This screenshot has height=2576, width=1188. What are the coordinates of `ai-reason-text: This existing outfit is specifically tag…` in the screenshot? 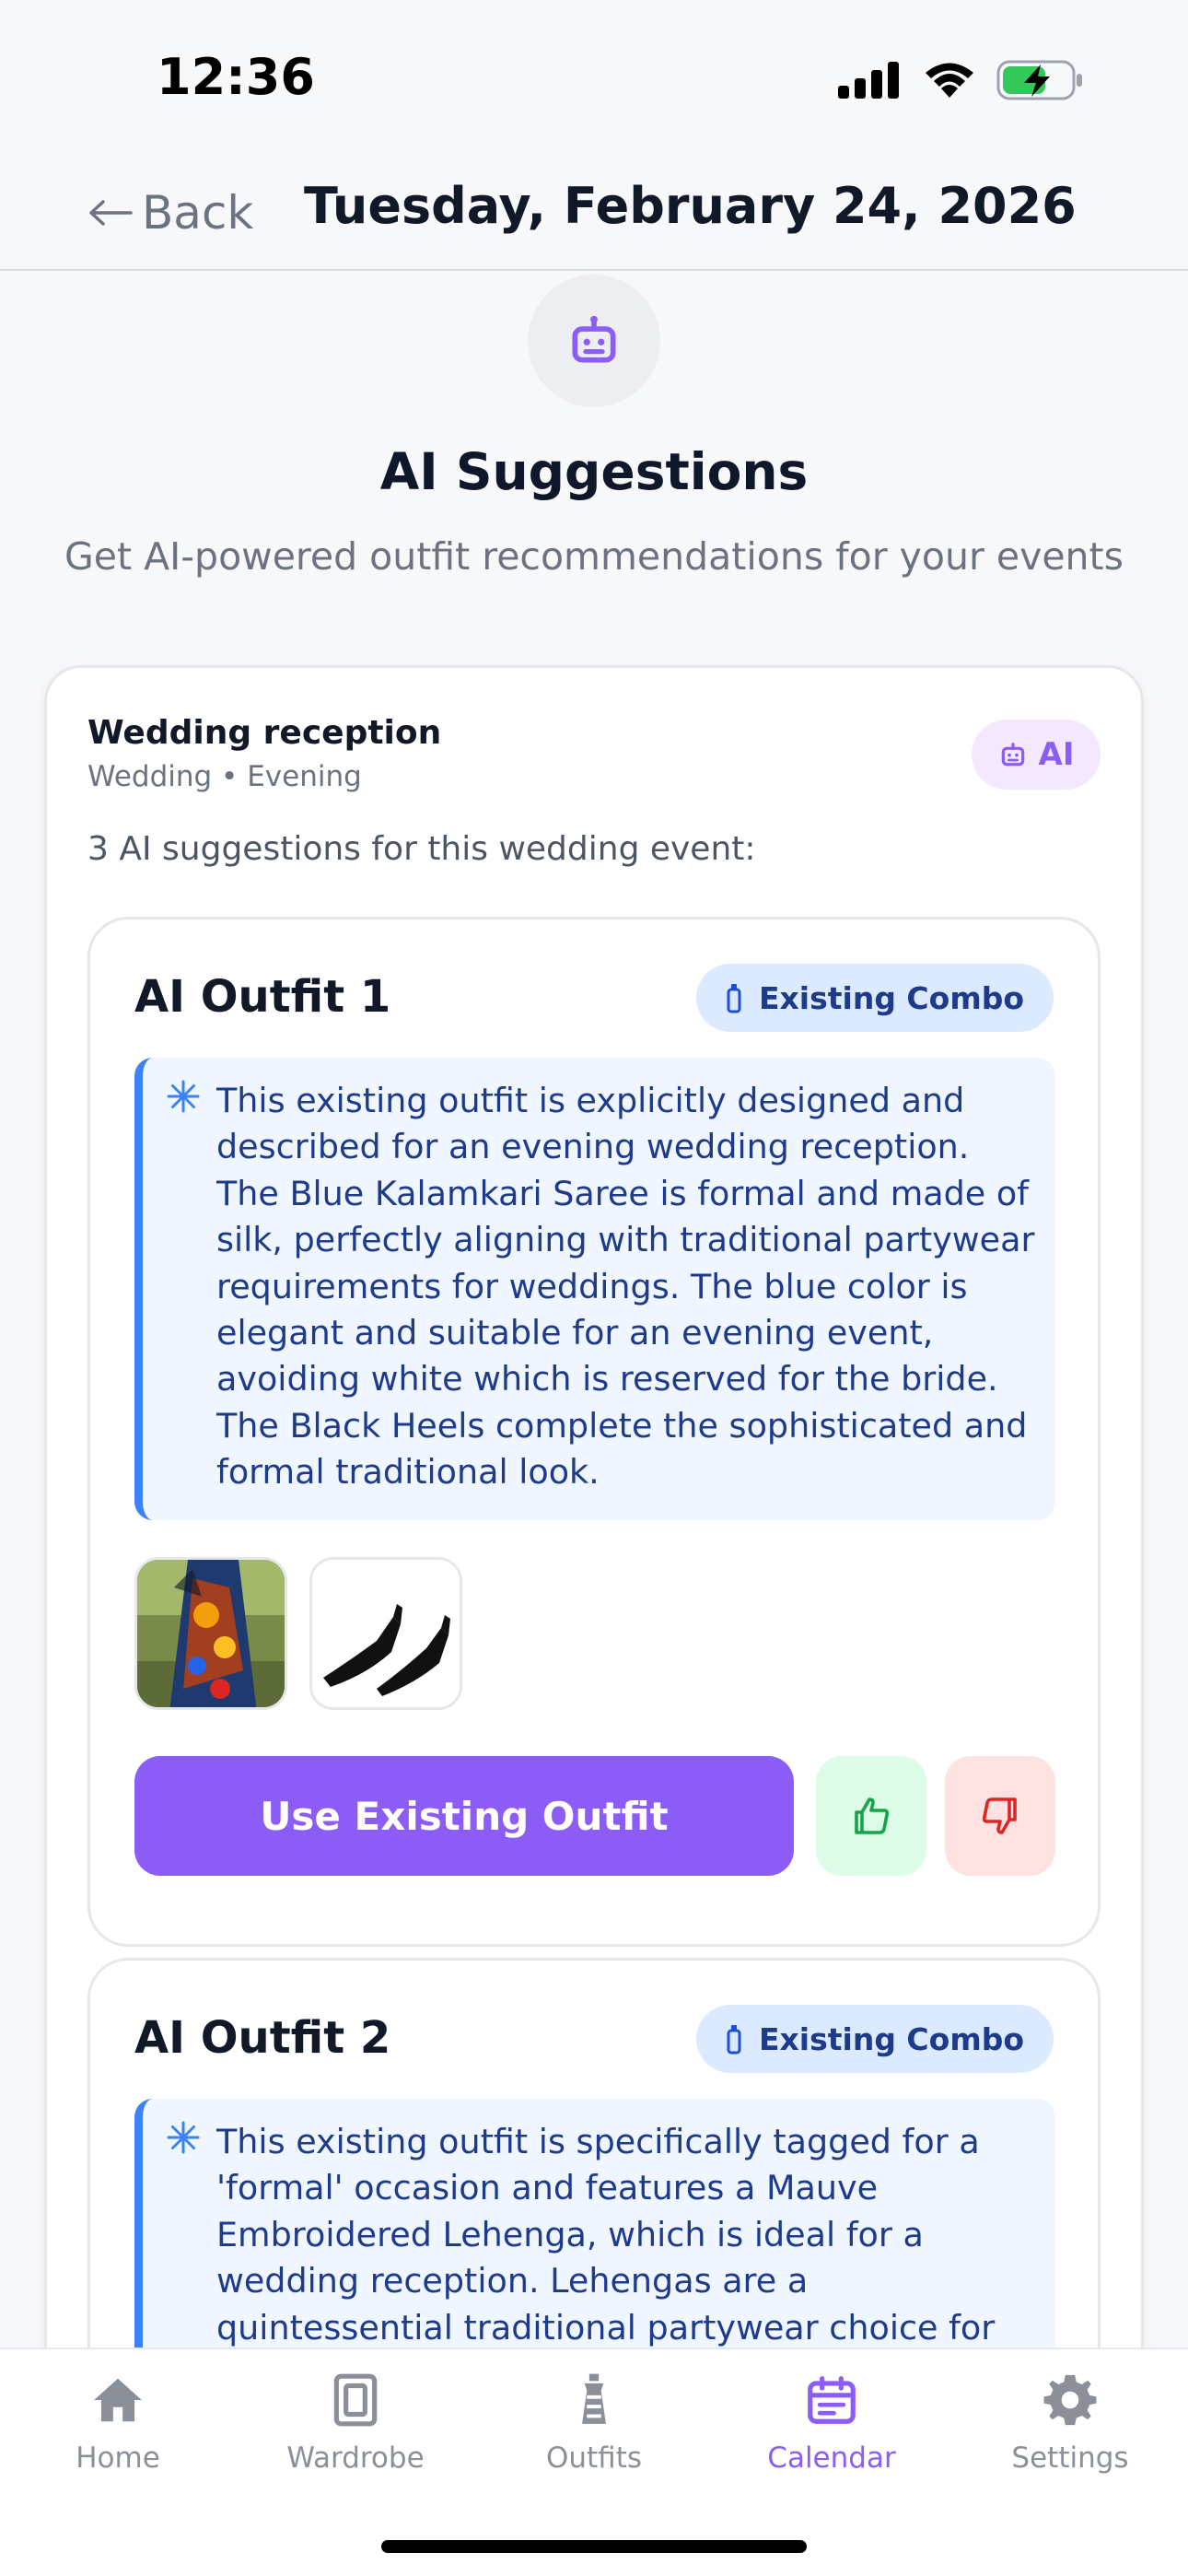 It's located at (606, 2235).